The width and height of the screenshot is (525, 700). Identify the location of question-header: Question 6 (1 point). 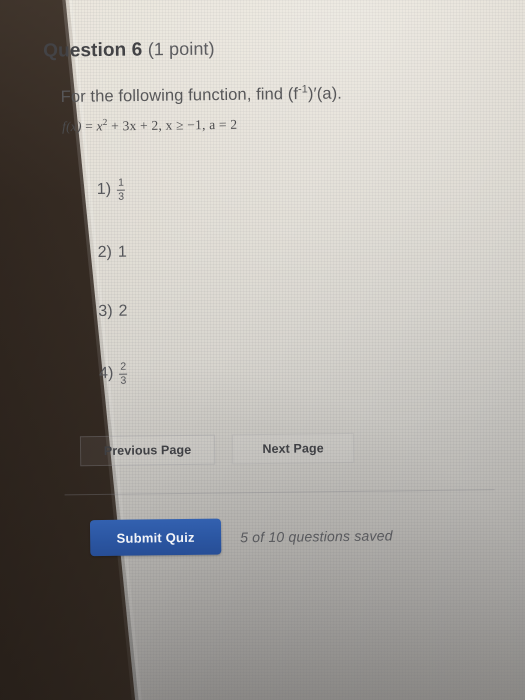
(129, 51).